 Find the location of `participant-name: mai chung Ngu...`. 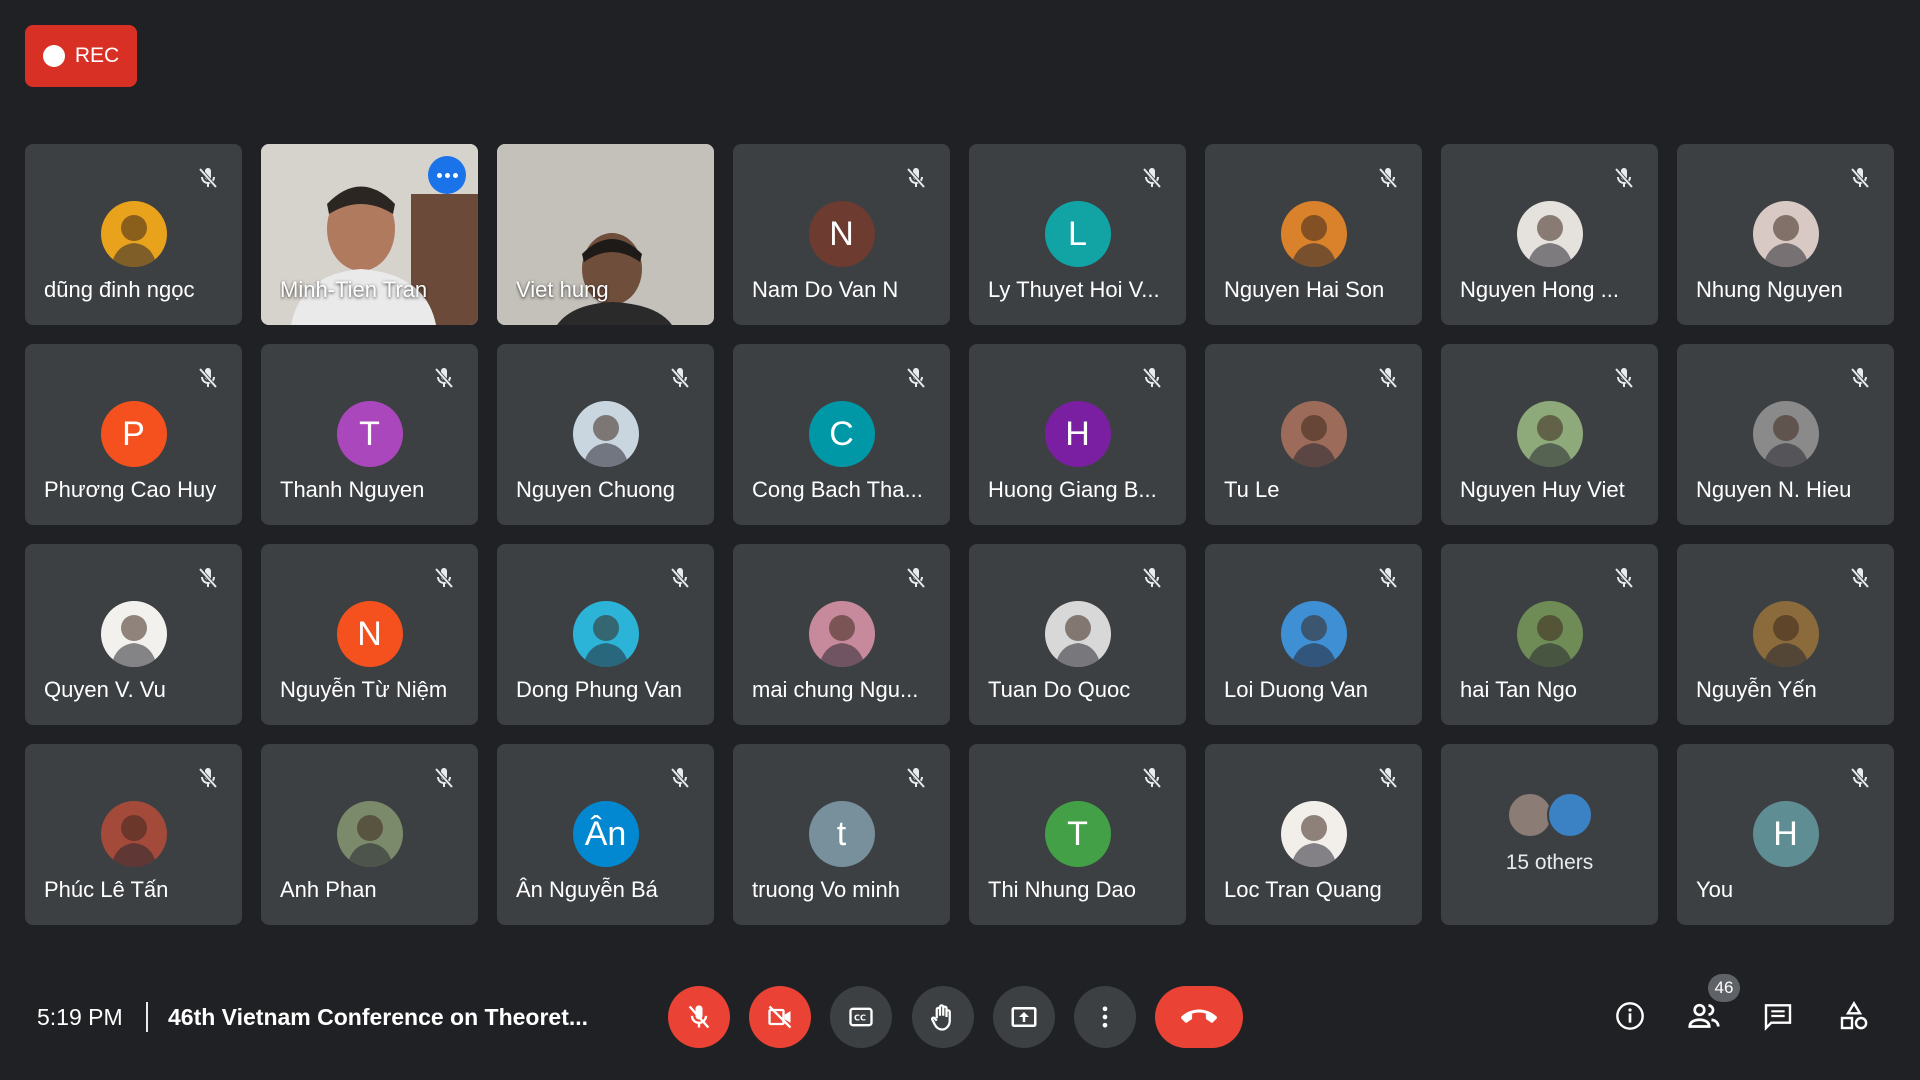

participant-name: mai chung Ngu... is located at coordinates (835, 689).